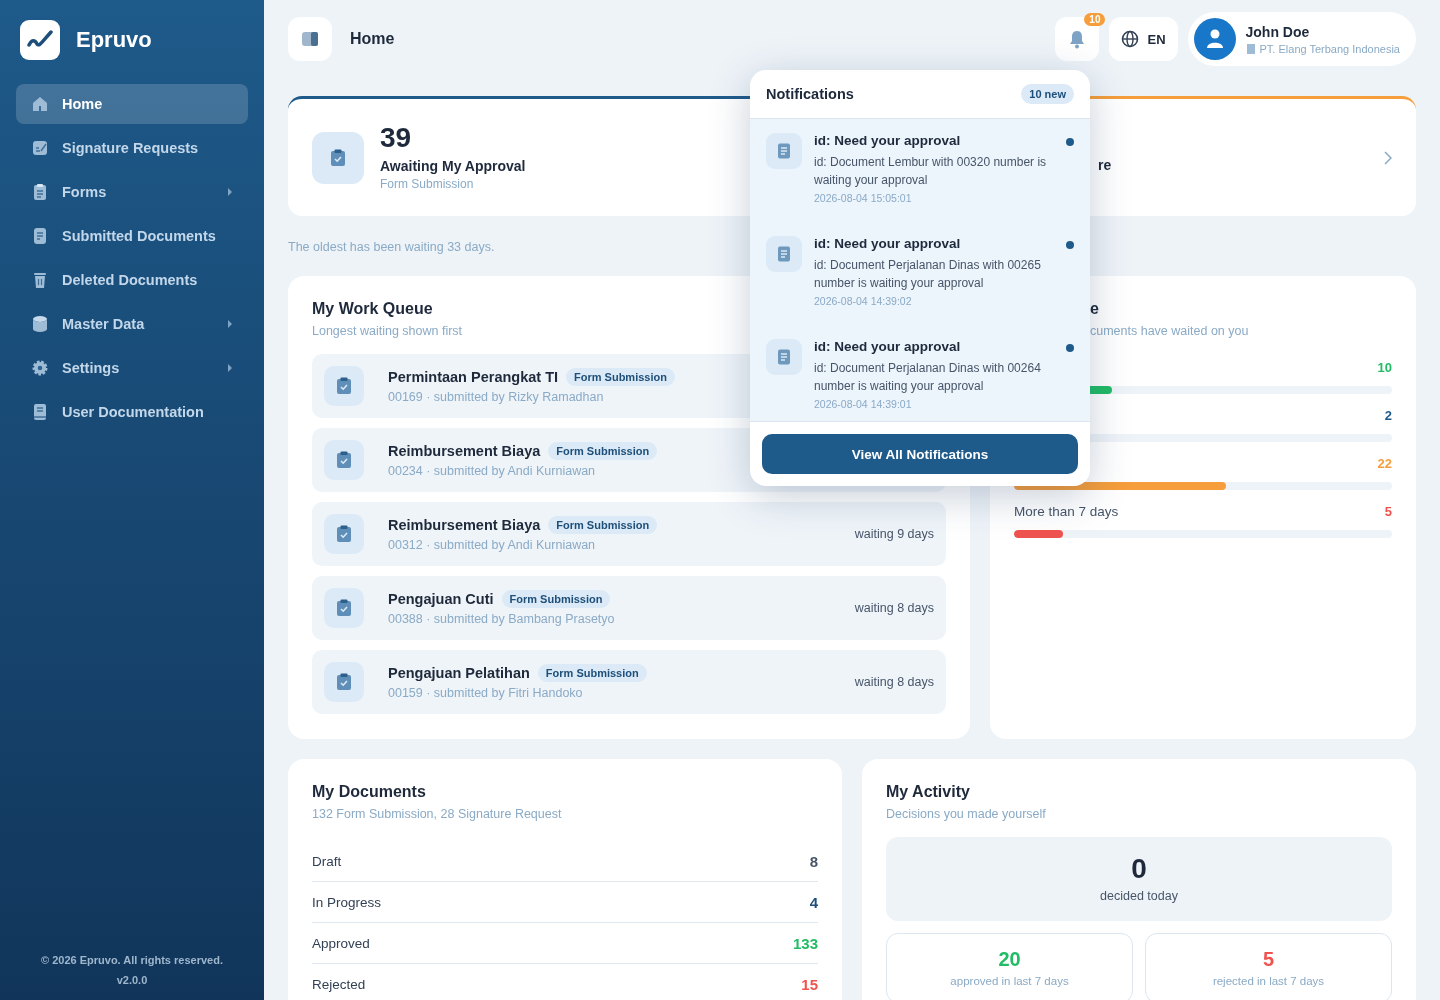  What do you see at coordinates (485, 693) in the screenshot?
I see `queue-item-meta: 00159 · submitted by Fitri Handoko` at bounding box center [485, 693].